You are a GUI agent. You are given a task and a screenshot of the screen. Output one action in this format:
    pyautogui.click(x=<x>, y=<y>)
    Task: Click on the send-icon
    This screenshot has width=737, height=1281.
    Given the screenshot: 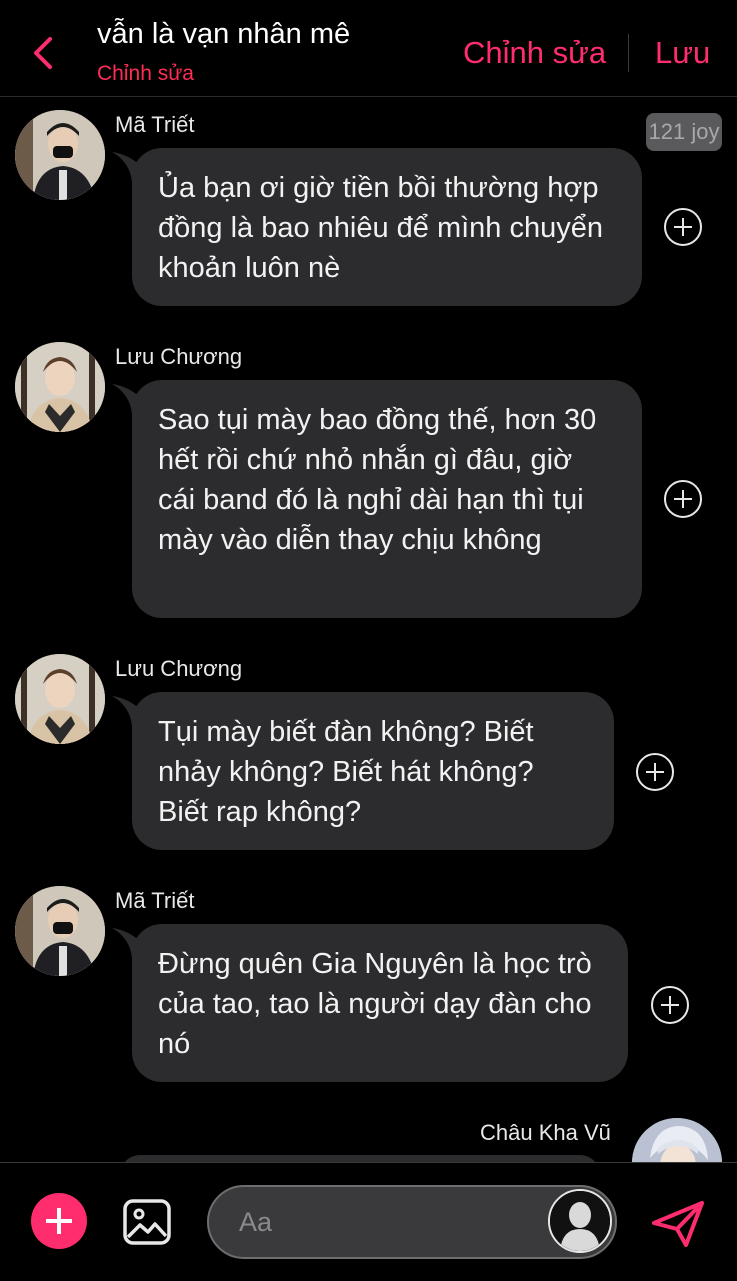 What is the action you would take?
    pyautogui.click(x=678, y=1224)
    